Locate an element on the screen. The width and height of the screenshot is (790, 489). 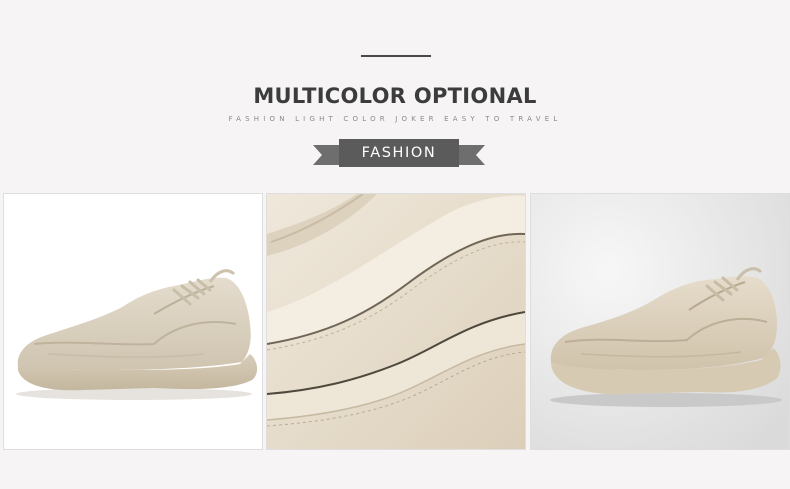
ribbon-label: FASHION is located at coordinates (399, 153).